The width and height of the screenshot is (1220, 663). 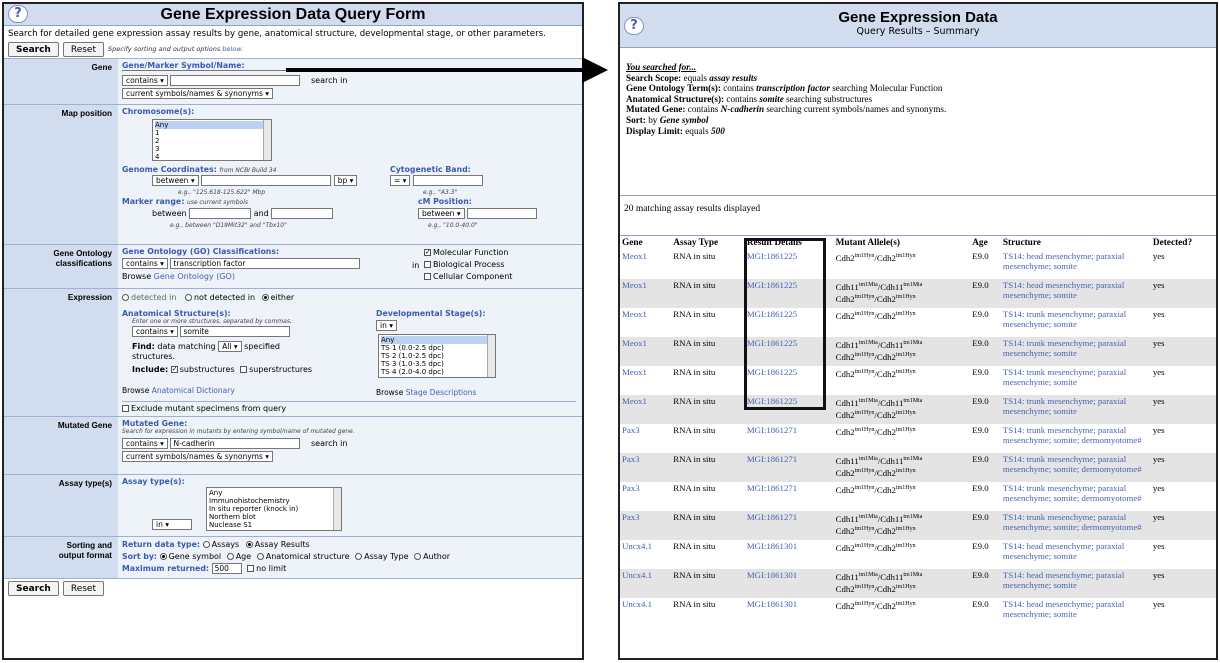 What do you see at coordinates (125, 297) in the screenshot?
I see `detected-radio` at bounding box center [125, 297].